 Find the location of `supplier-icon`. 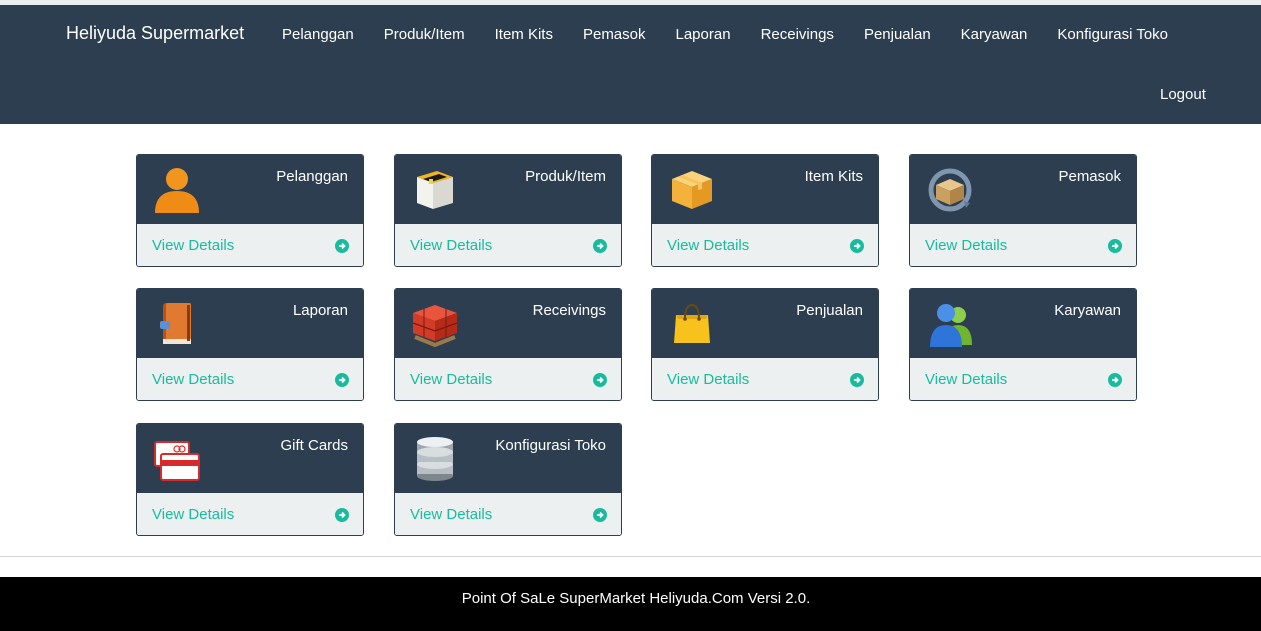

supplier-icon is located at coordinates (950, 189).